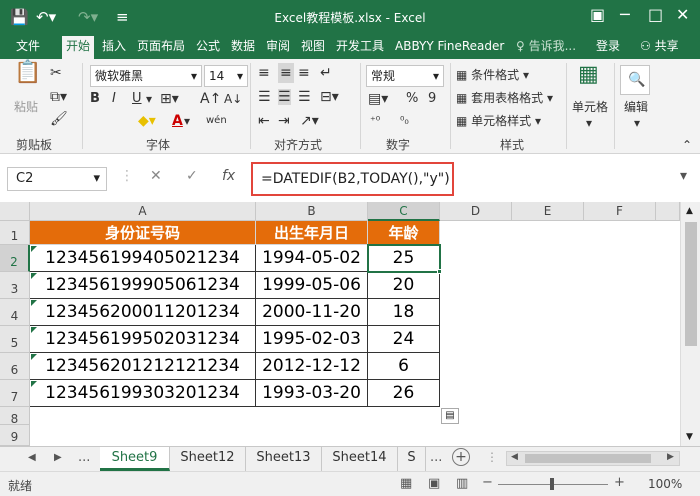 This screenshot has width=700, height=496. What do you see at coordinates (312, 211) in the screenshot?
I see `column-header-b: B` at bounding box center [312, 211].